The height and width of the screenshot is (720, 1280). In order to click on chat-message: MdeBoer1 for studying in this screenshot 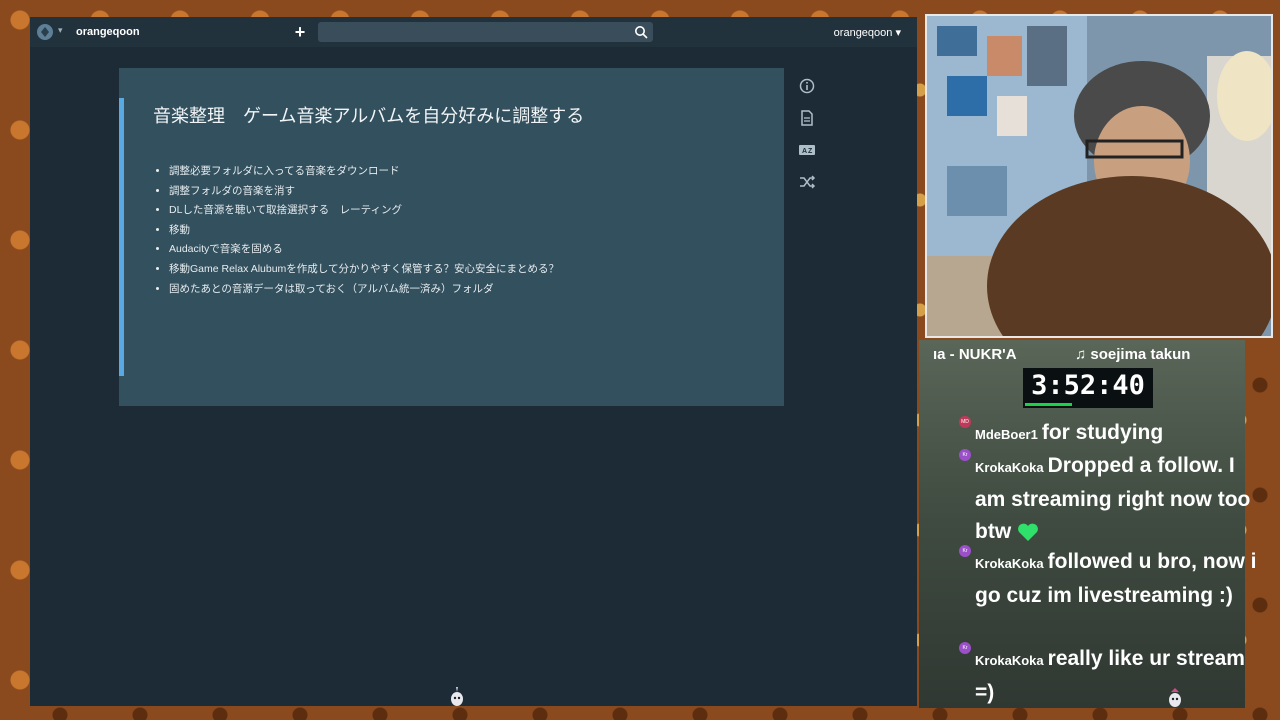, I will do `click(1117, 434)`.